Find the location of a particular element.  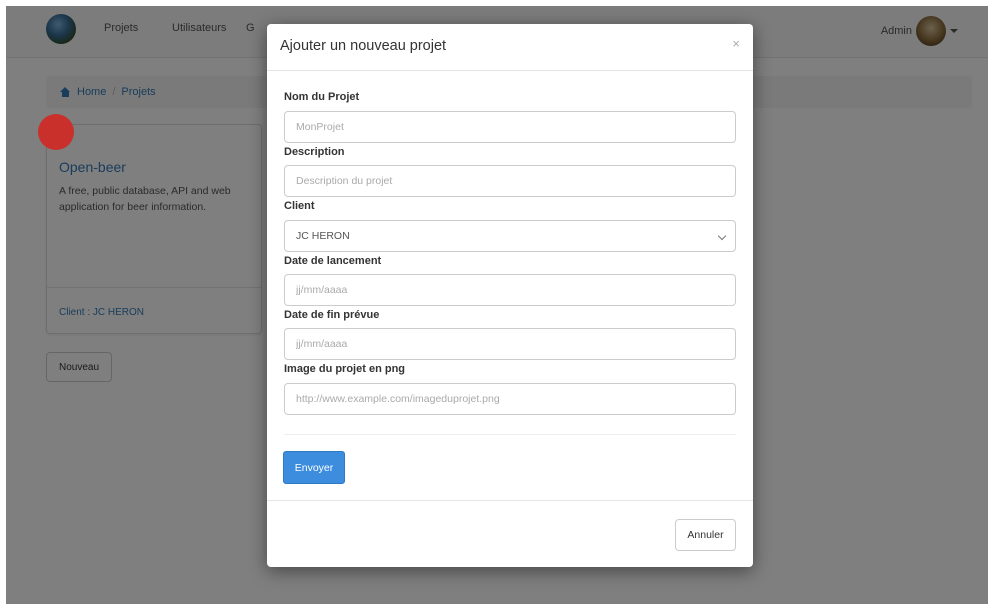

chevron-down-icon is located at coordinates (722, 236).